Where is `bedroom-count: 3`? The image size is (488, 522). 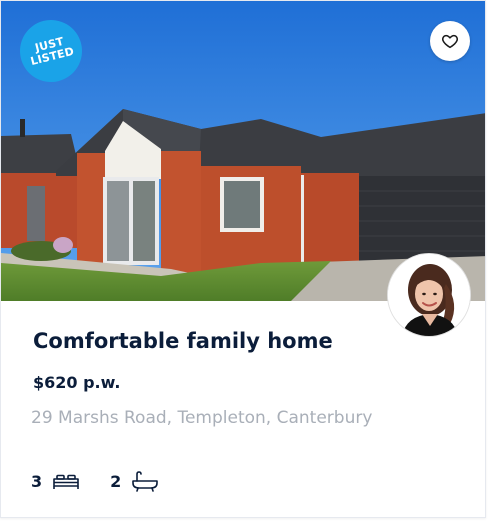 bedroom-count: 3 is located at coordinates (37, 481).